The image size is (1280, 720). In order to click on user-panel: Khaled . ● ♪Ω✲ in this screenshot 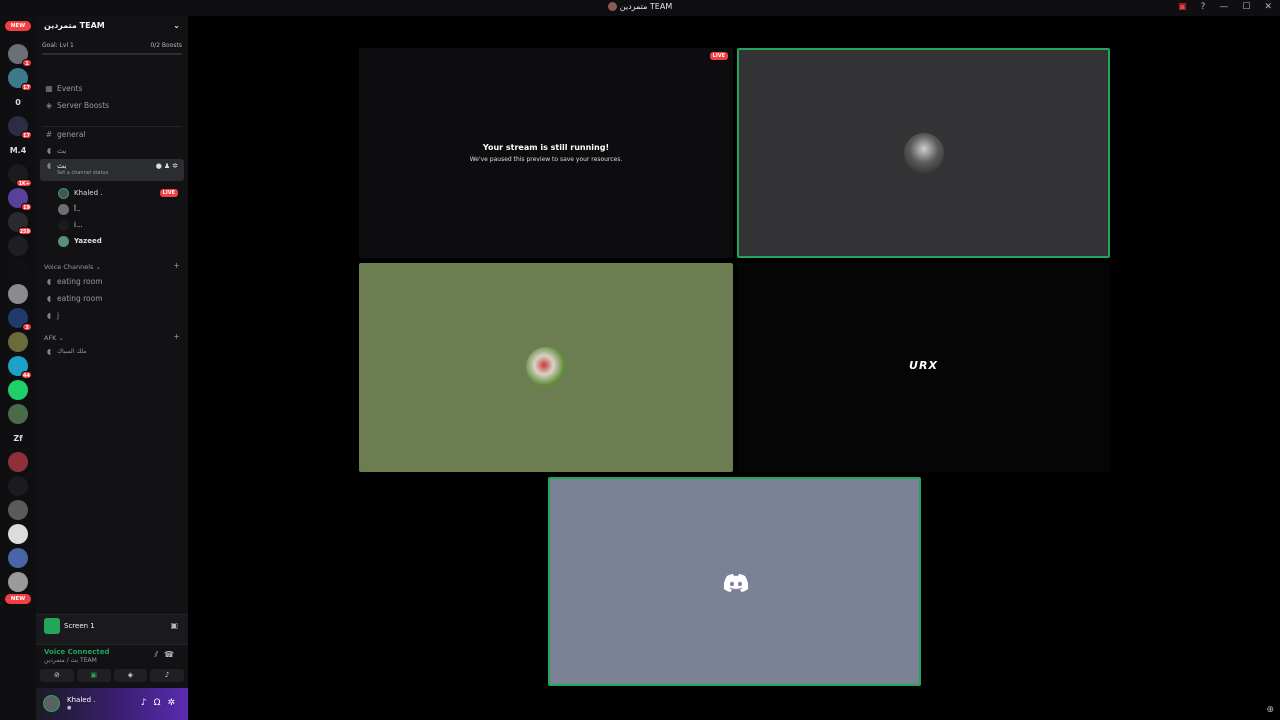, I will do `click(112, 704)`.